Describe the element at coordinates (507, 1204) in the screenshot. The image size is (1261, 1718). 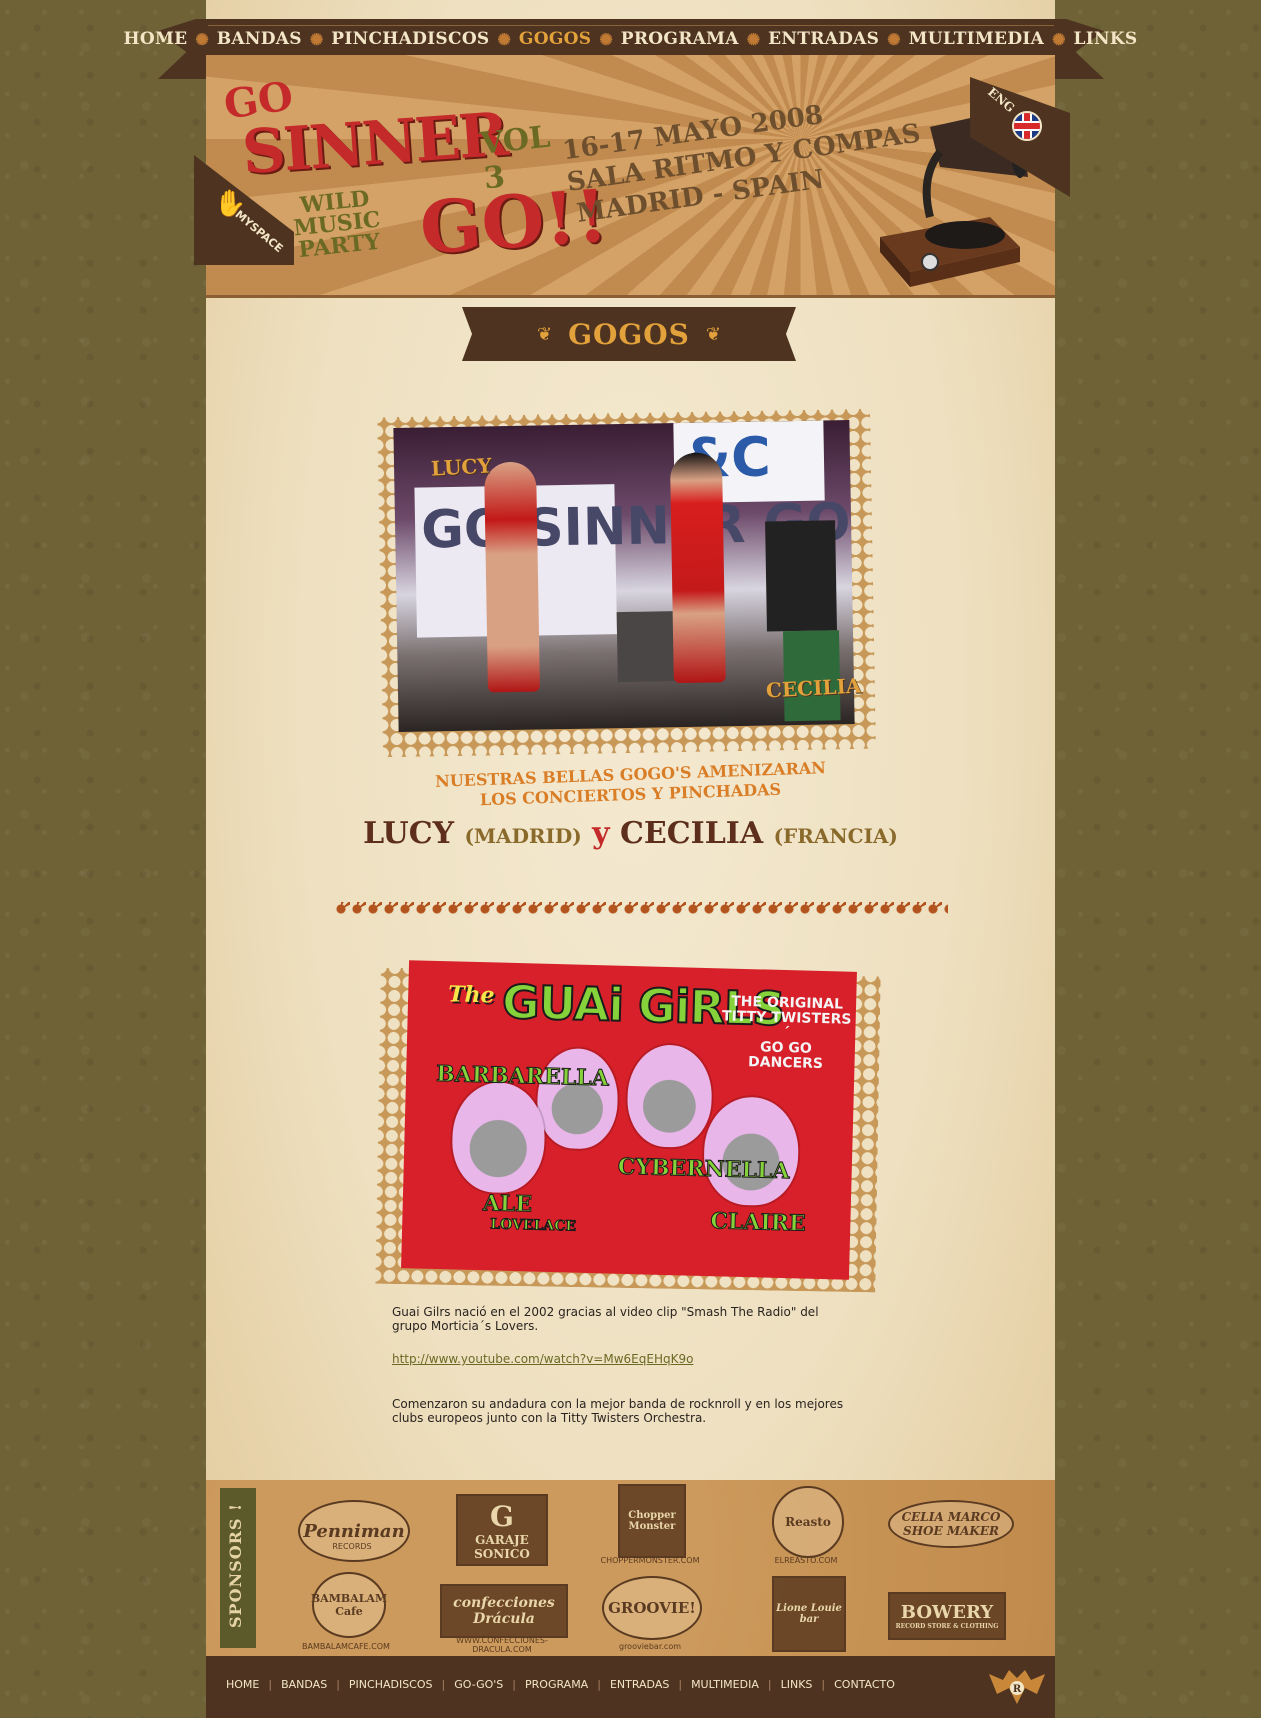
I see `poster-name-ale: ALE` at that location.